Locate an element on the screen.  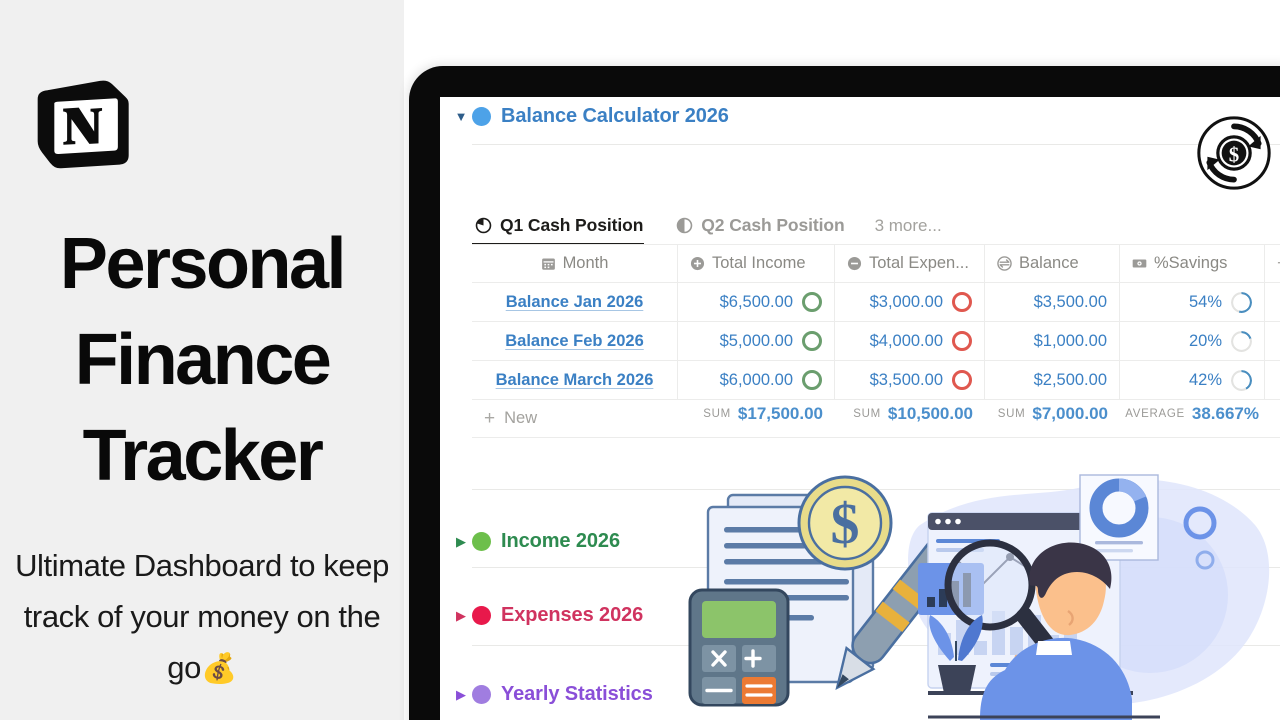
cell-total-expenses: $3,500.00 is located at coordinates (910, 380).